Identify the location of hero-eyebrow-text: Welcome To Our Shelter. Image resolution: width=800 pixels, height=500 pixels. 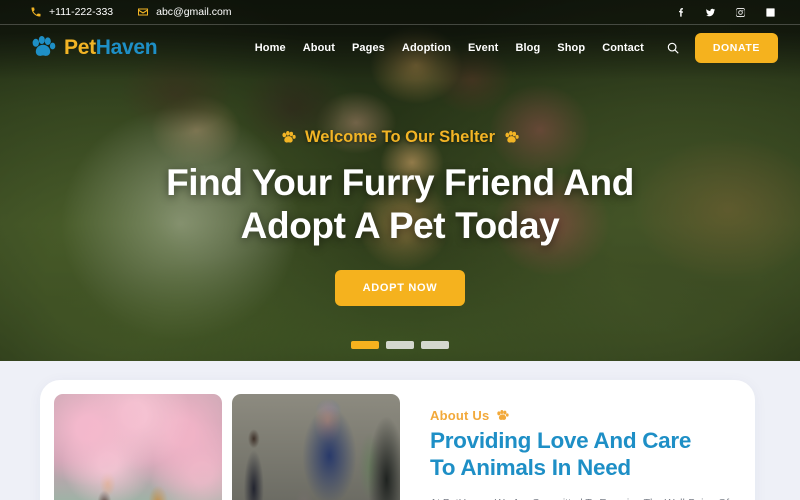
(400, 137).